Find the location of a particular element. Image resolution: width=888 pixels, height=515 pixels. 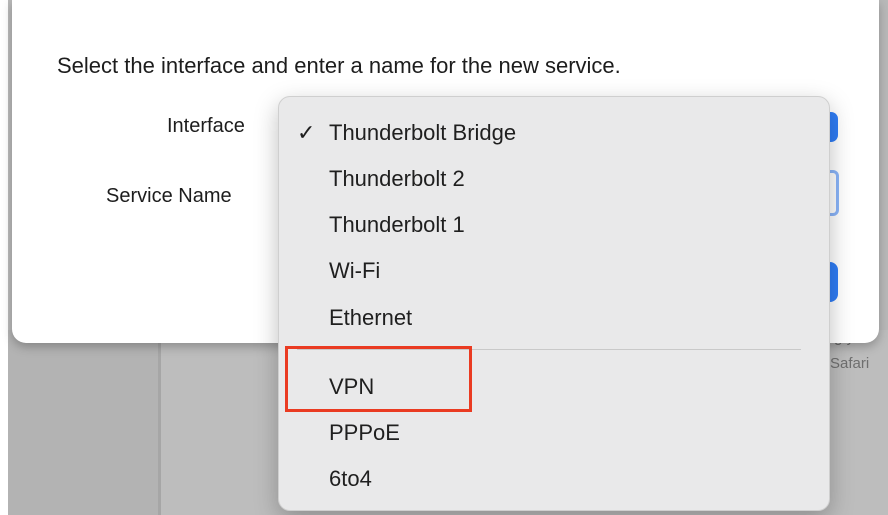

background-sidebar is located at coordinates (83, 422).